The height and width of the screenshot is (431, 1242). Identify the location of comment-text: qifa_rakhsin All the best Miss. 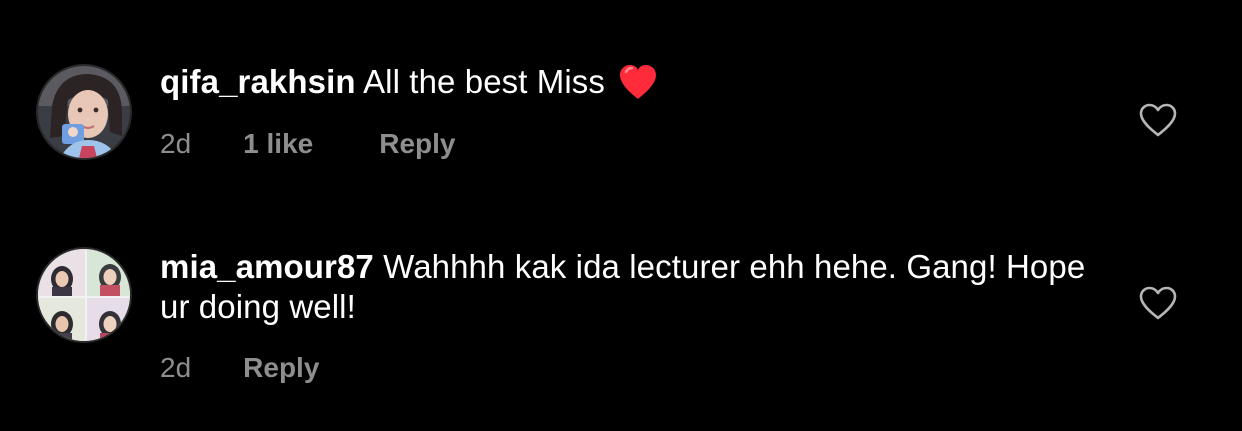
(630, 82).